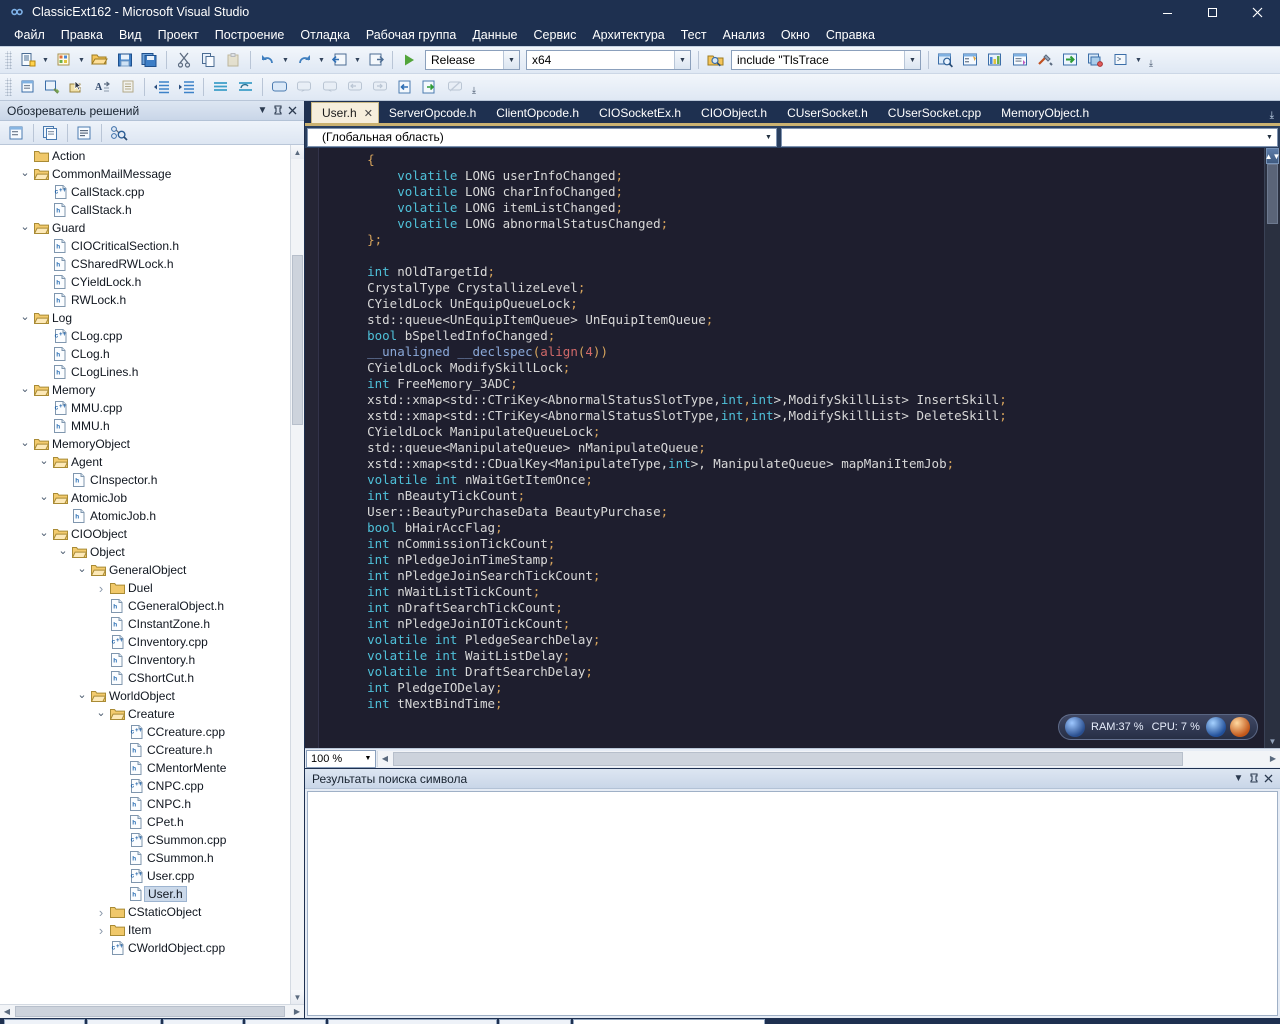  What do you see at coordinates (494, 35) in the screenshot?
I see `menu-item-data: Данные` at bounding box center [494, 35].